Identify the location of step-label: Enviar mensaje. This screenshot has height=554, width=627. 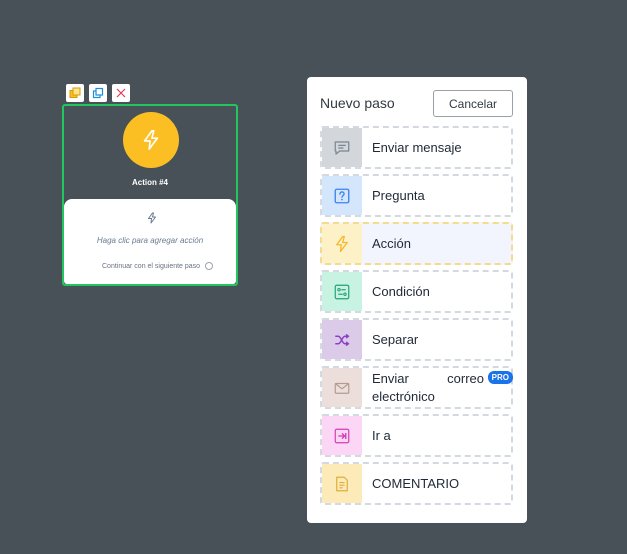
(417, 147).